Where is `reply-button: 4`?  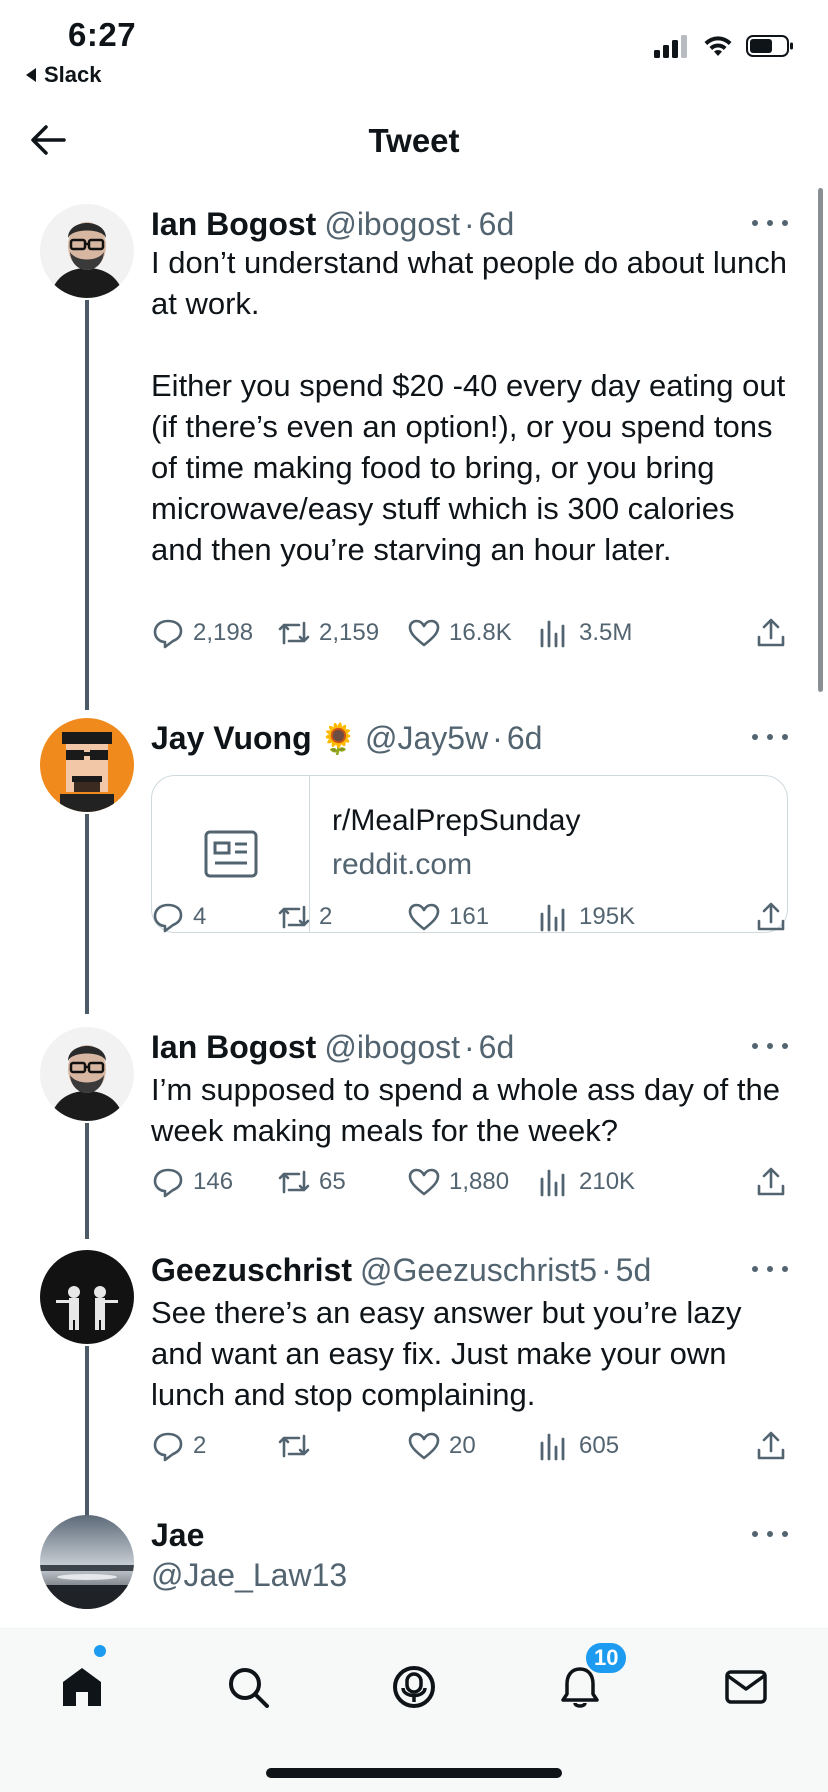
reply-button: 4 is located at coordinates (178, 917).